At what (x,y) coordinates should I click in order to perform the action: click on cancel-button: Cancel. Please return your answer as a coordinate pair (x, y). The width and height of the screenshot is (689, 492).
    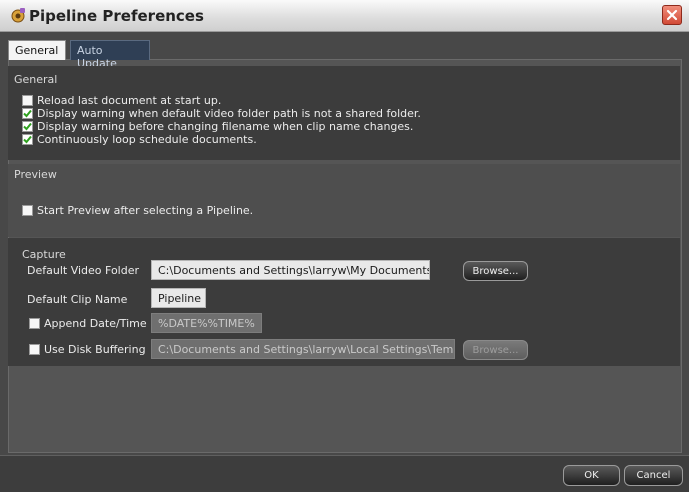
    Looking at the image, I should click on (653, 475).